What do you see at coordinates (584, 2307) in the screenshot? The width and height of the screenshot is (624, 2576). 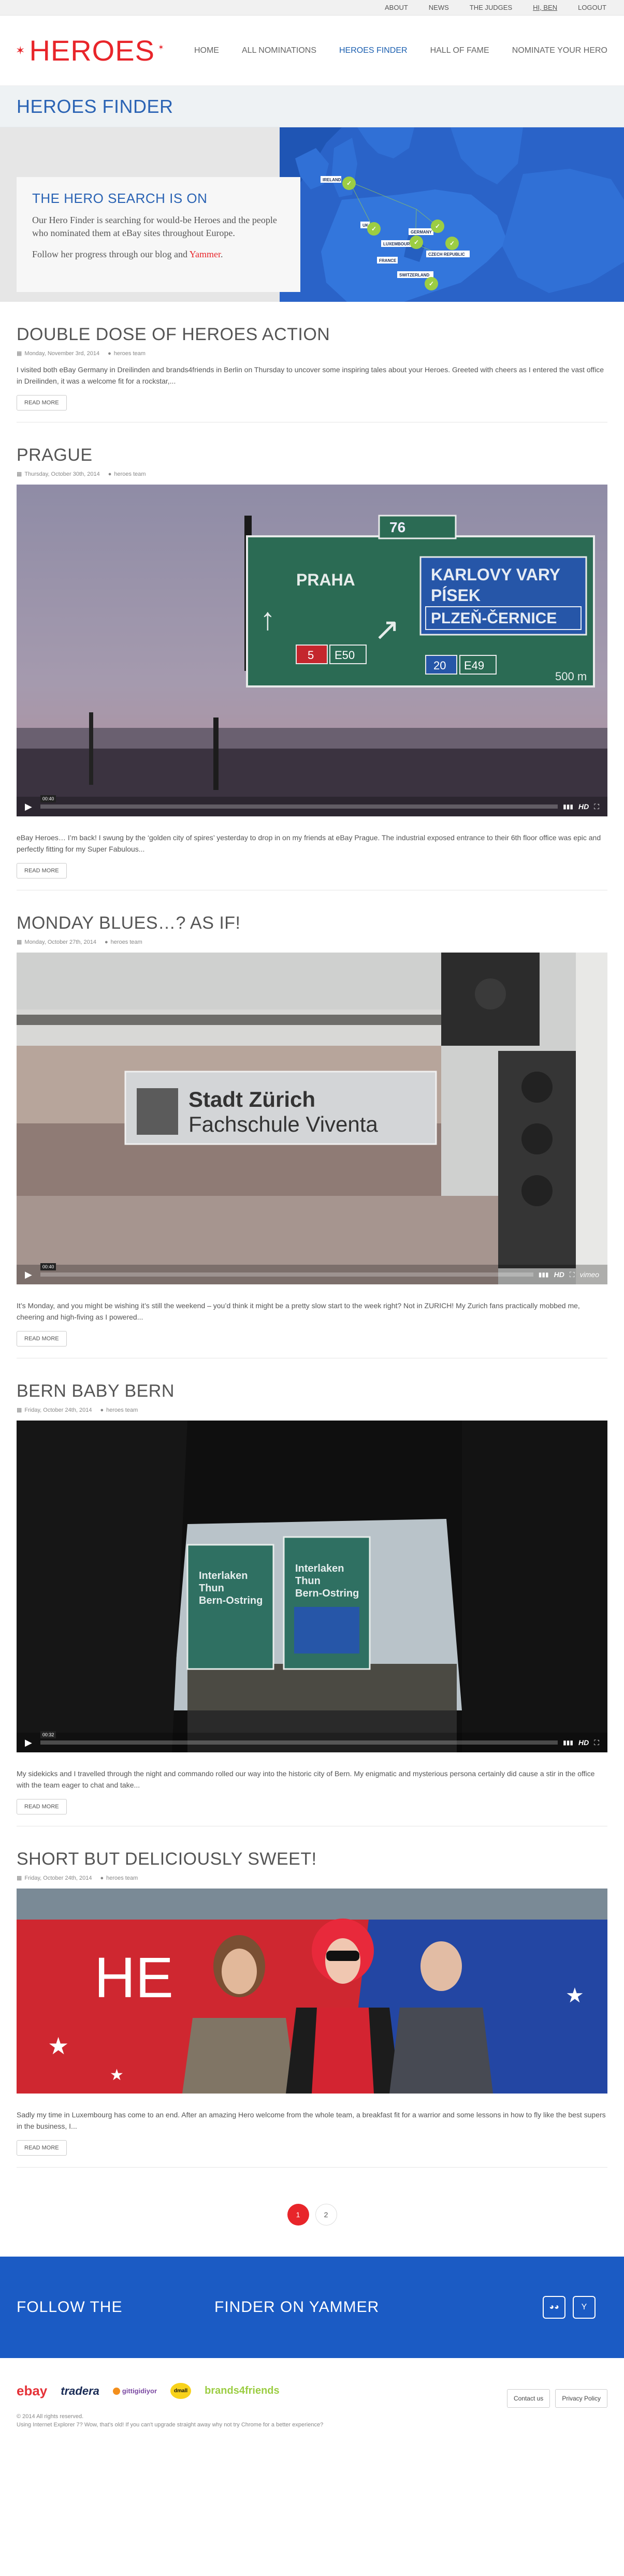 I see `yammer-icon: Y` at bounding box center [584, 2307].